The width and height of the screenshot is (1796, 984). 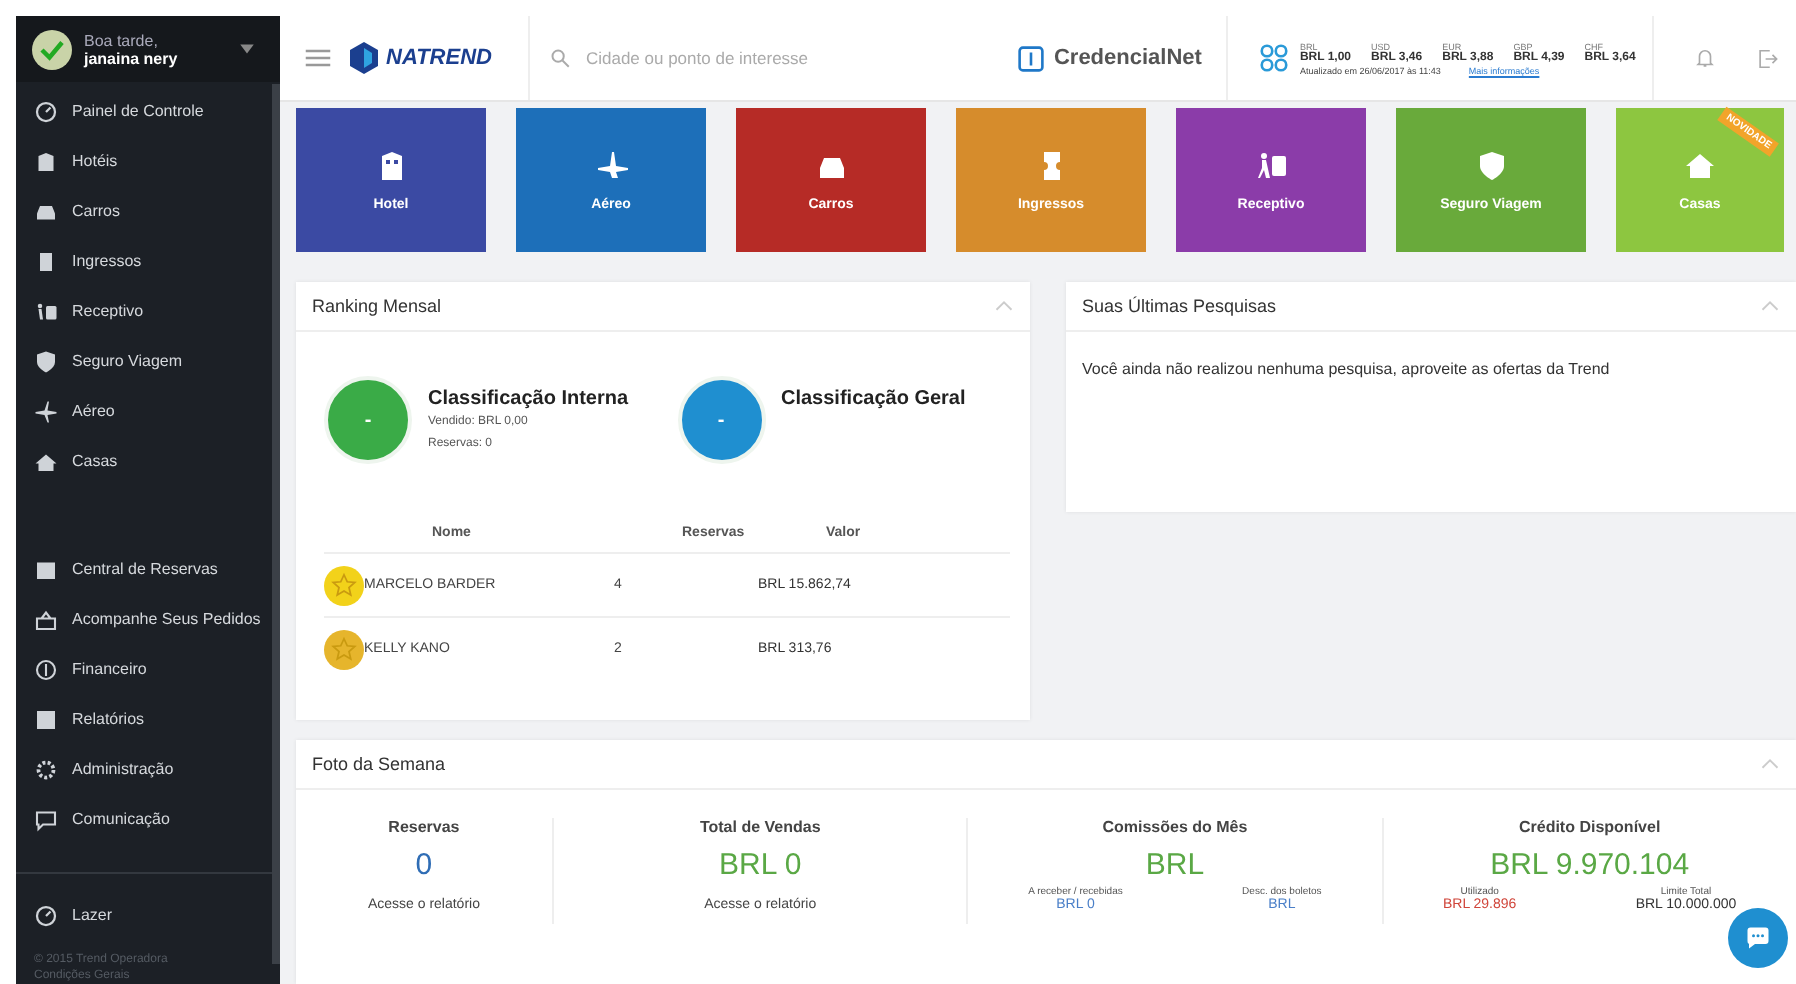 What do you see at coordinates (46, 819) in the screenshot?
I see `chat-icon` at bounding box center [46, 819].